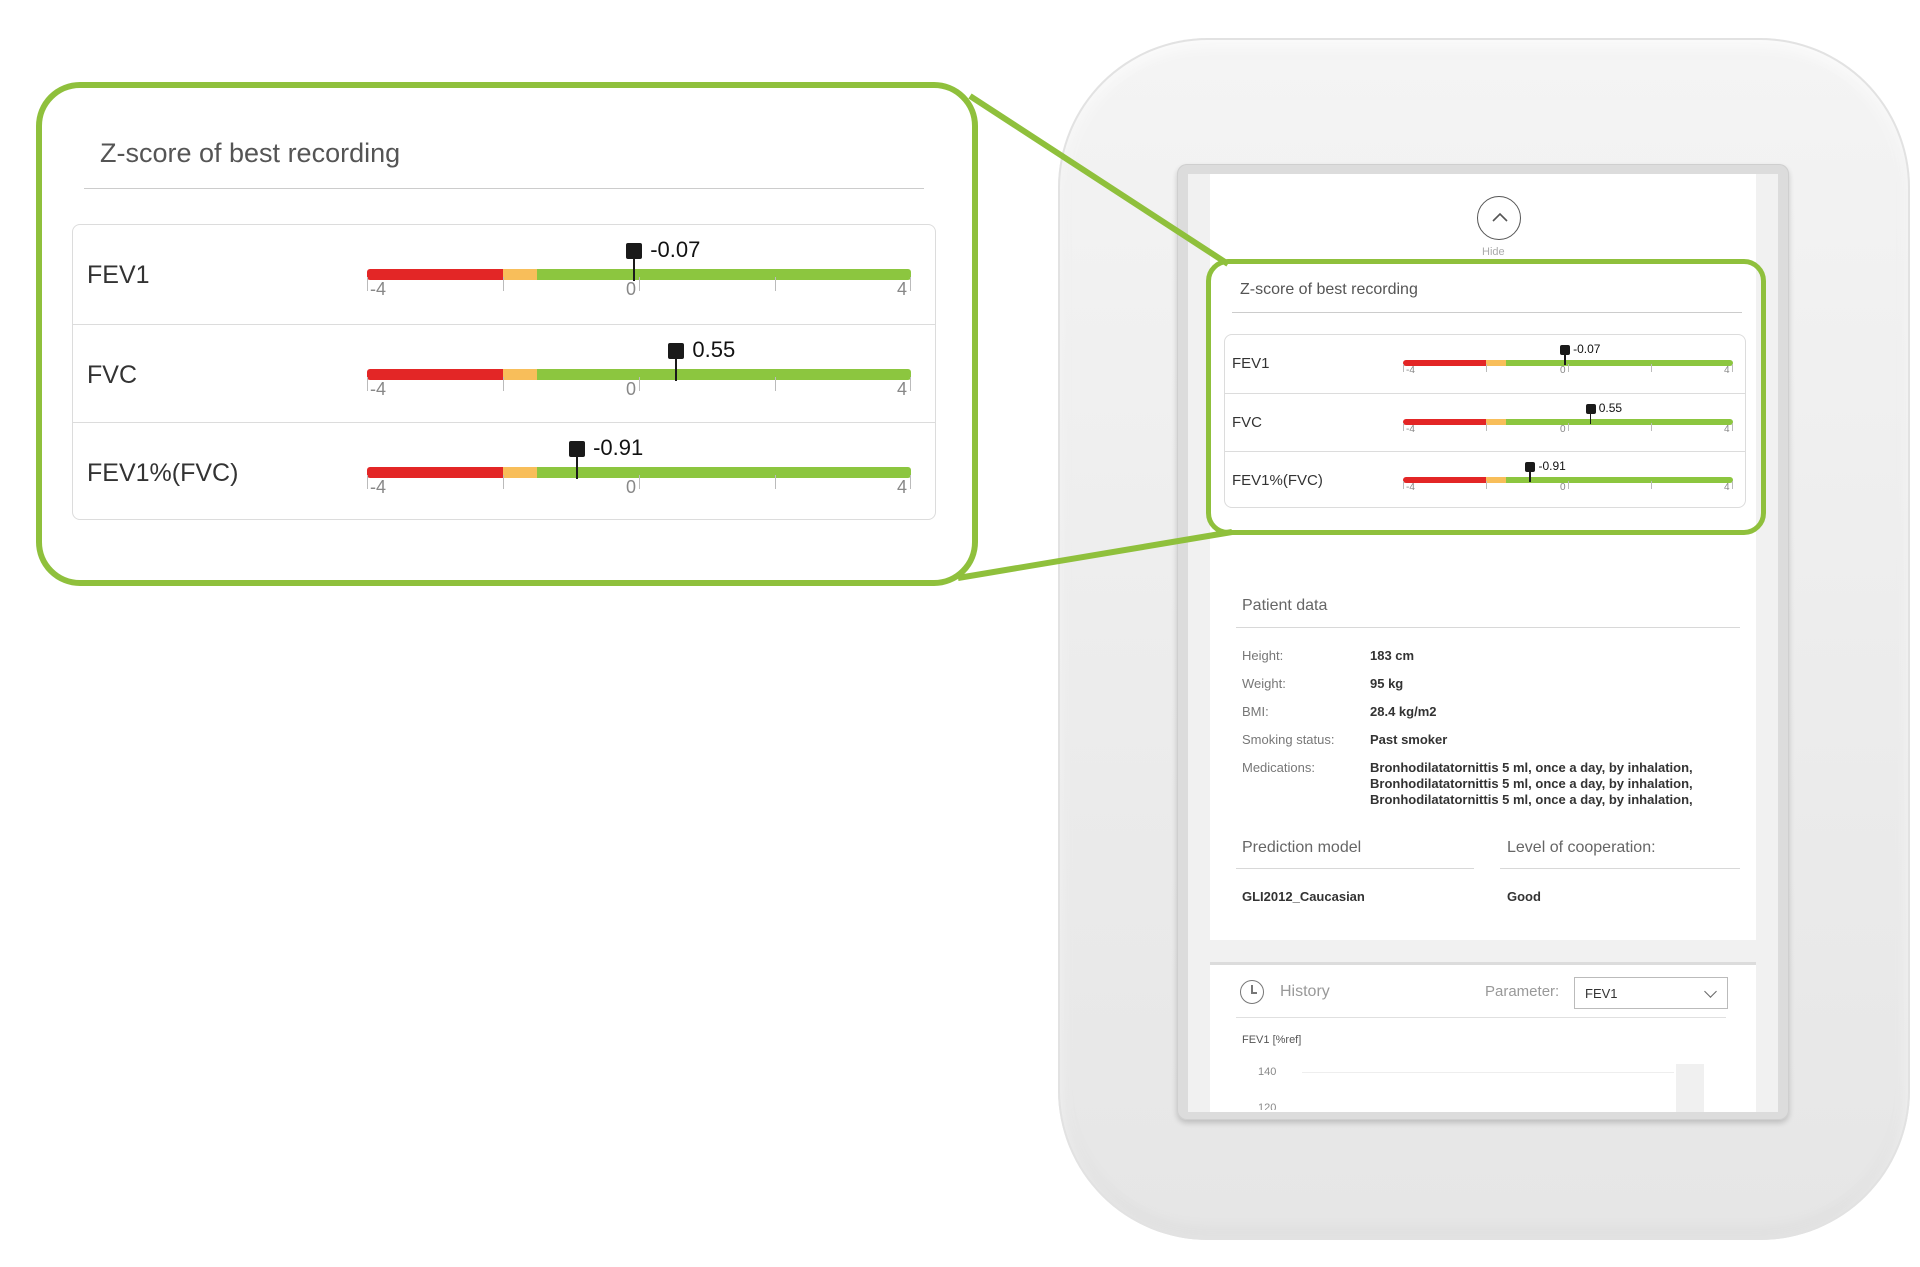  What do you see at coordinates (675, 249) in the screenshot?
I see `zscore-value: -0.07` at bounding box center [675, 249].